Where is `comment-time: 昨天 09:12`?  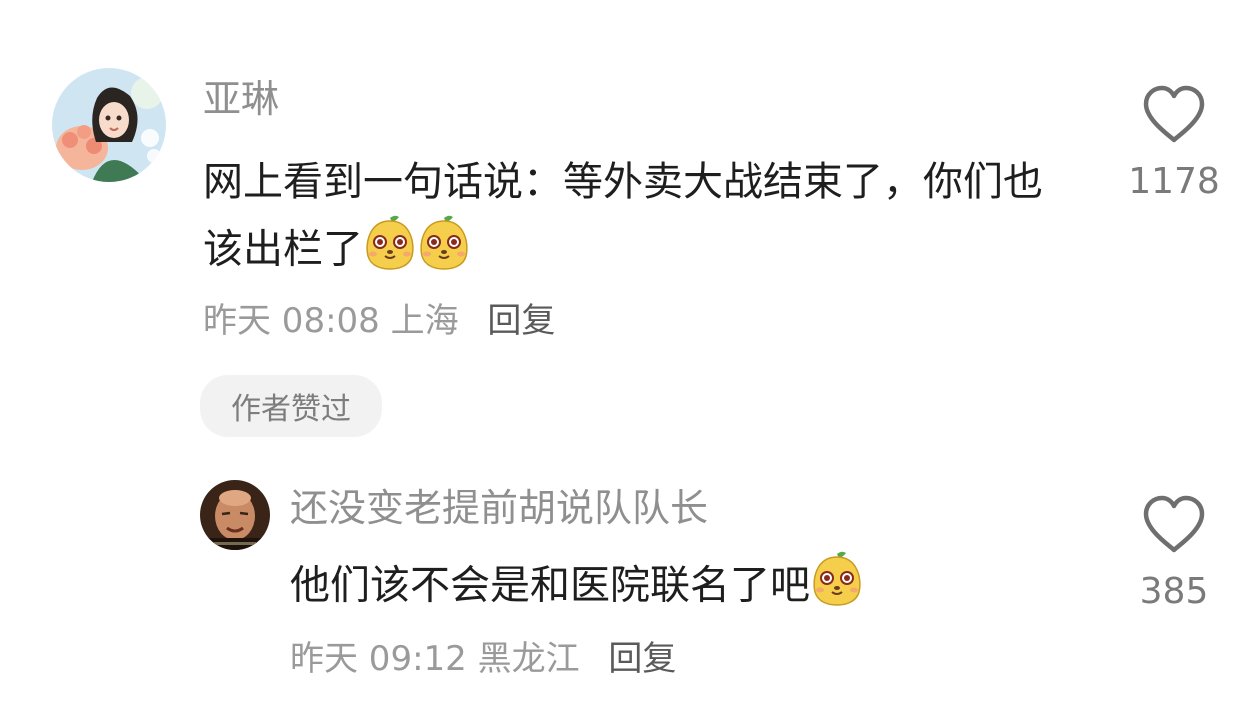 comment-time: 昨天 09:12 is located at coordinates (378, 659).